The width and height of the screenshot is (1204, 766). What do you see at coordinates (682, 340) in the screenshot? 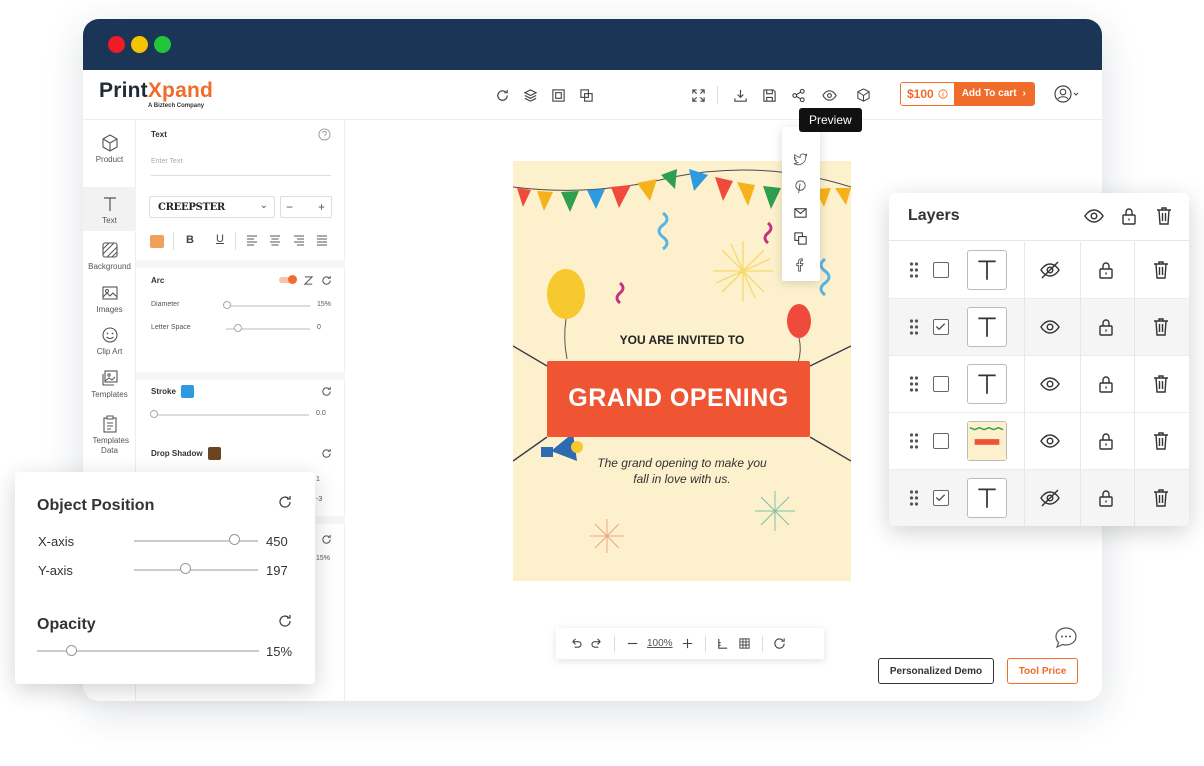
I see `invited-text: YOU ARE INVITED TO` at bounding box center [682, 340].